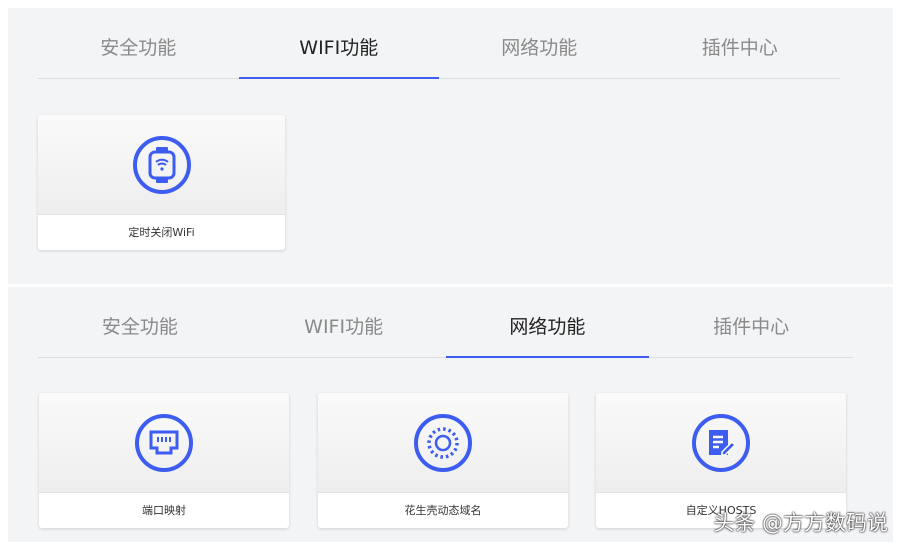 This screenshot has height=549, width=902. I want to click on wifi-watch-icon, so click(161, 164).